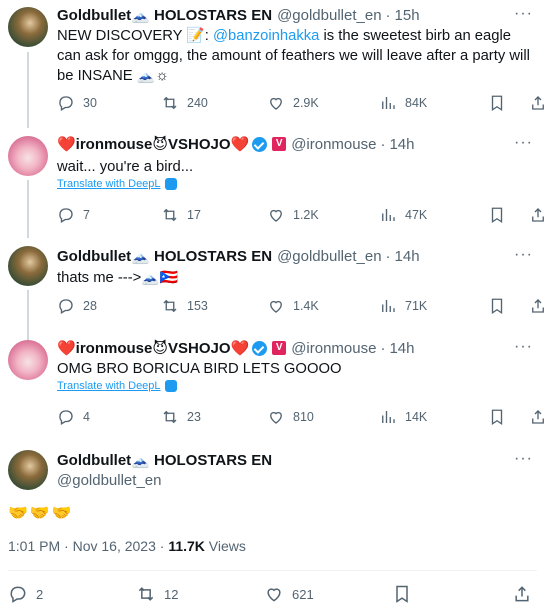  Describe the element at coordinates (77, 306) in the screenshot. I see `reply-button: 28` at that location.